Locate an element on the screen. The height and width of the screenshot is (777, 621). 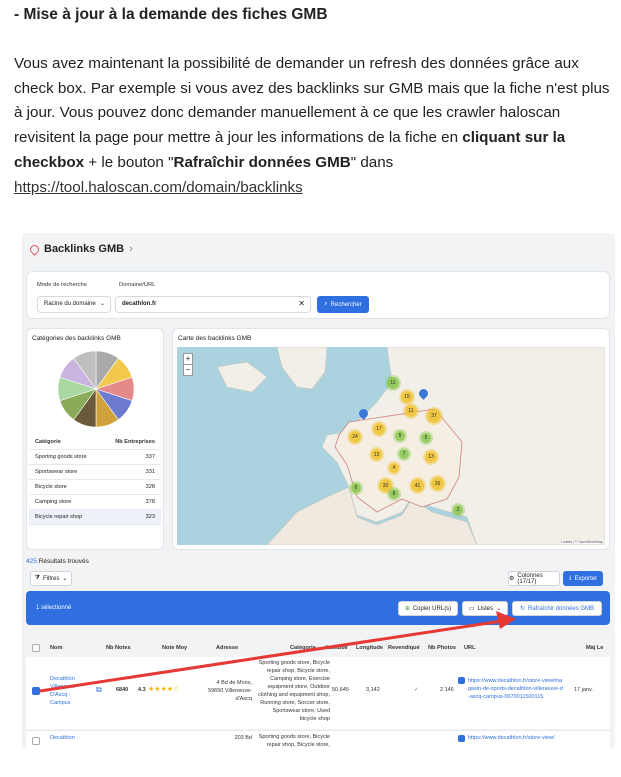
zoom-in-button: + is located at coordinates (188, 359).